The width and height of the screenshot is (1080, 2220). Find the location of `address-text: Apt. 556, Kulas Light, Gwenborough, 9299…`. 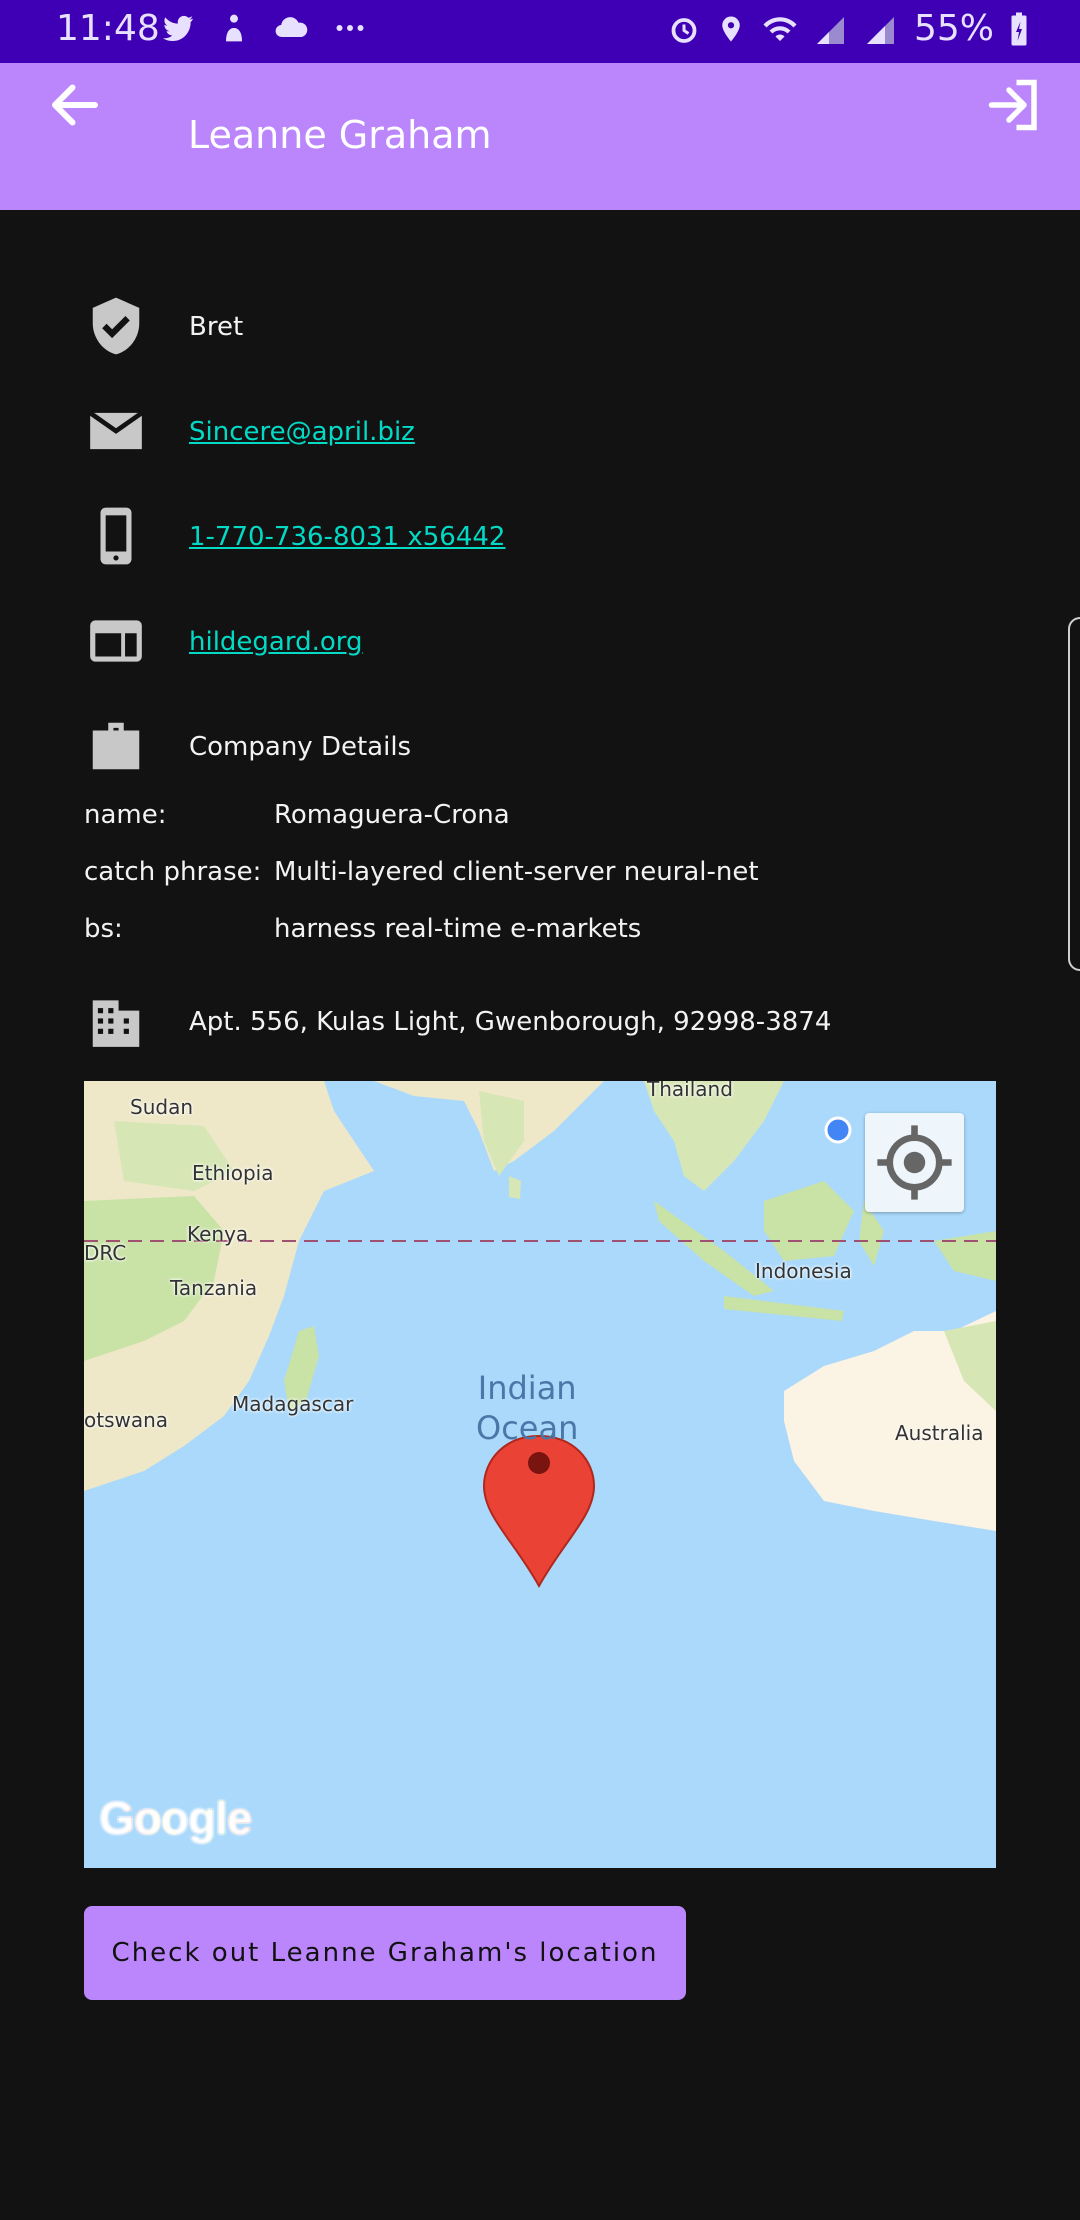

address-text: Apt. 556, Kulas Light, Gwenborough, 9299… is located at coordinates (510, 1022).